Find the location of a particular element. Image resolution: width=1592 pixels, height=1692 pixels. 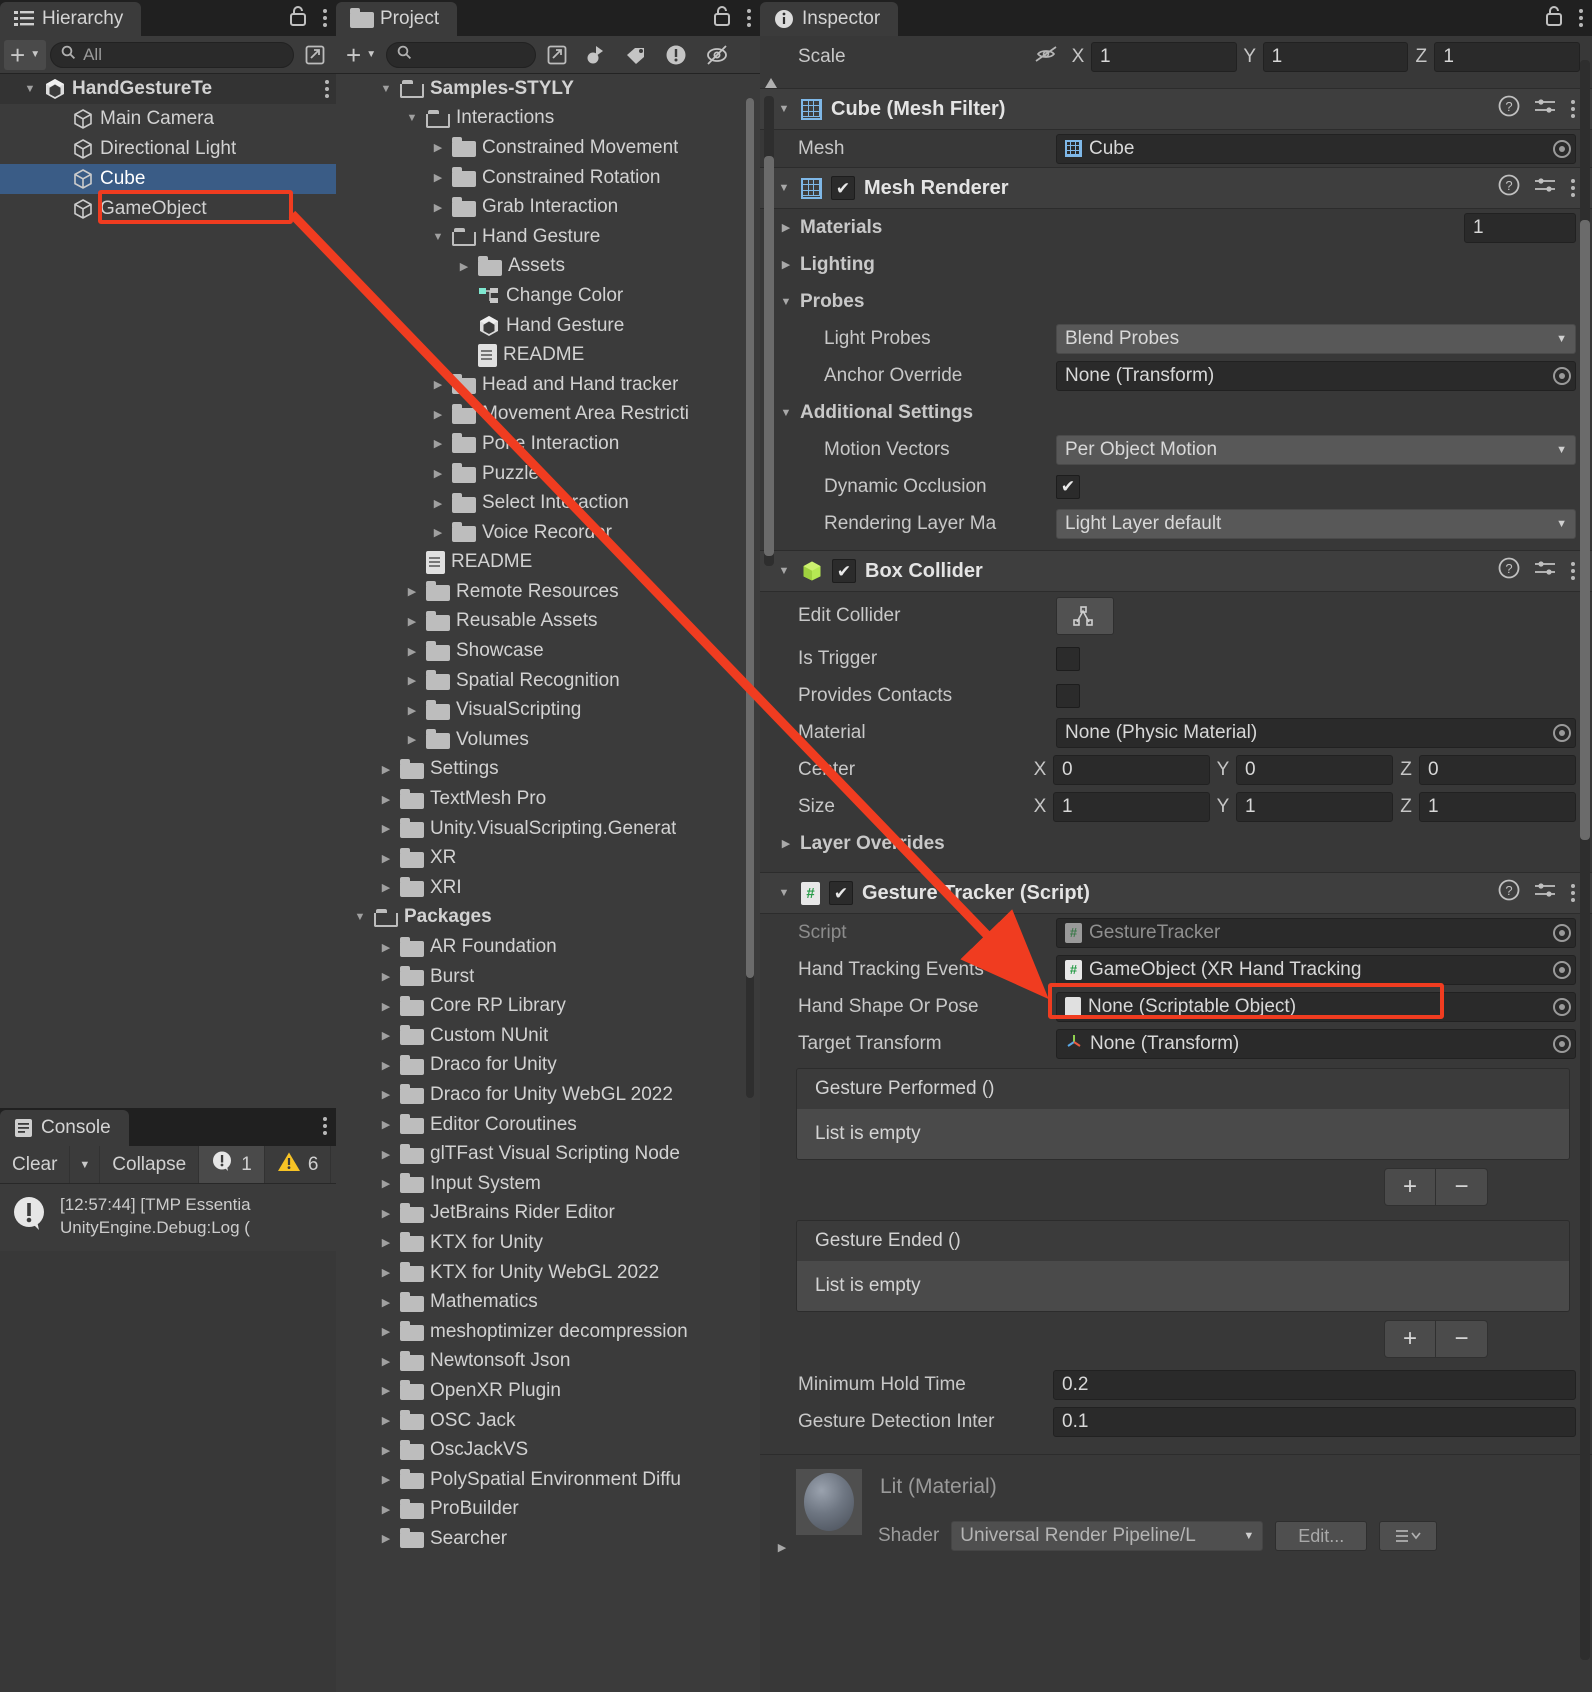

project-item-settings: ▶ Settings is located at coordinates (548, 770).